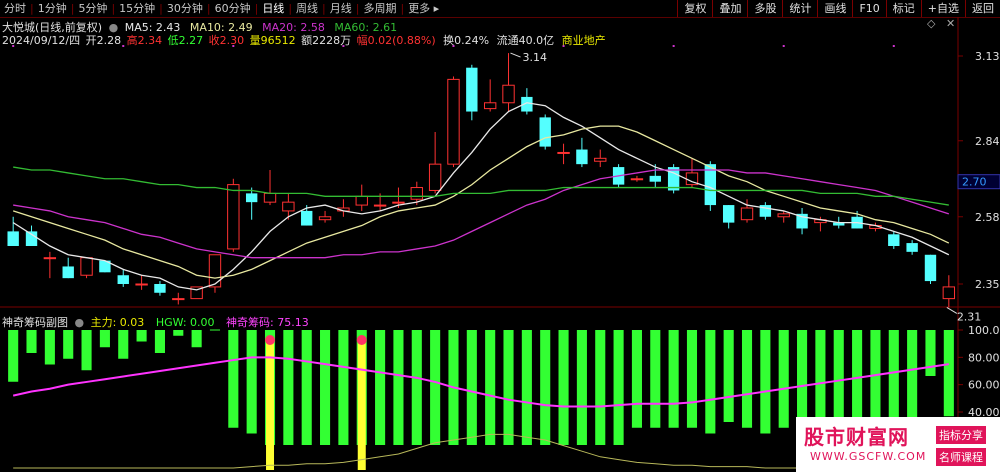 The width and height of the screenshot is (1000, 472). What do you see at coordinates (950, 23) in the screenshot?
I see `close-icon: ✕` at bounding box center [950, 23].